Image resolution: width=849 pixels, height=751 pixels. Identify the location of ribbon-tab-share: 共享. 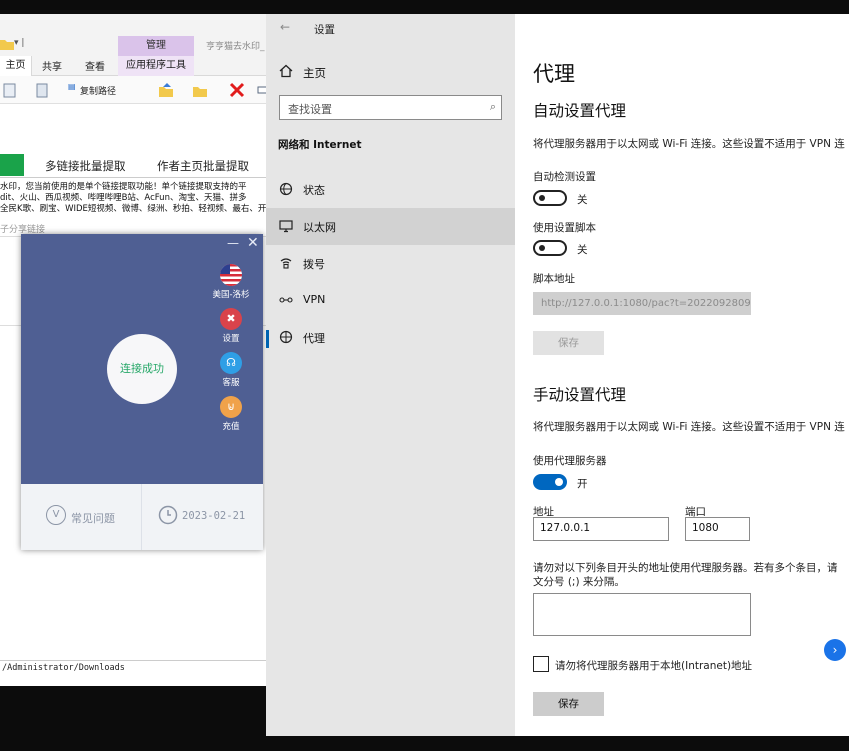
(52, 65).